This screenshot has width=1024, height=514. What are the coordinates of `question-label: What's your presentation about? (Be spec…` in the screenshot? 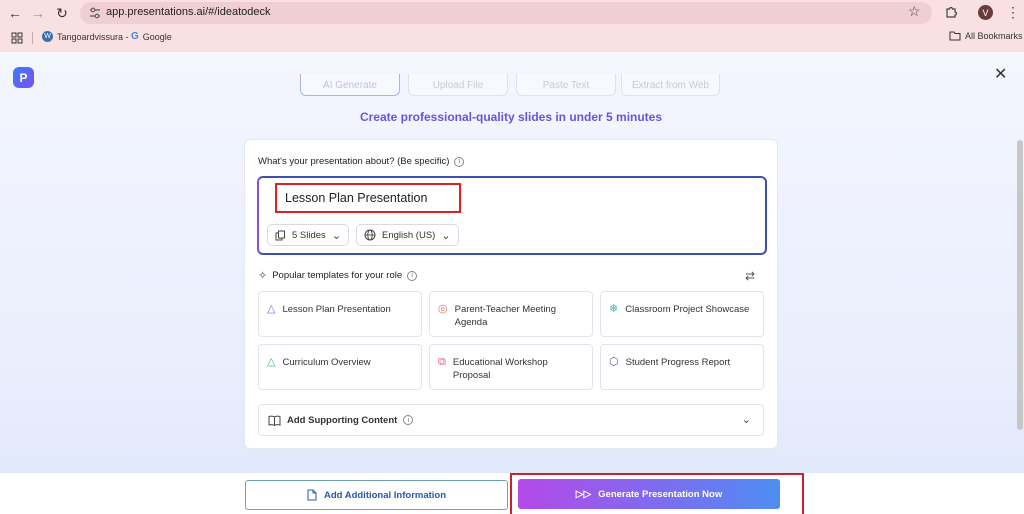 It's located at (354, 161).